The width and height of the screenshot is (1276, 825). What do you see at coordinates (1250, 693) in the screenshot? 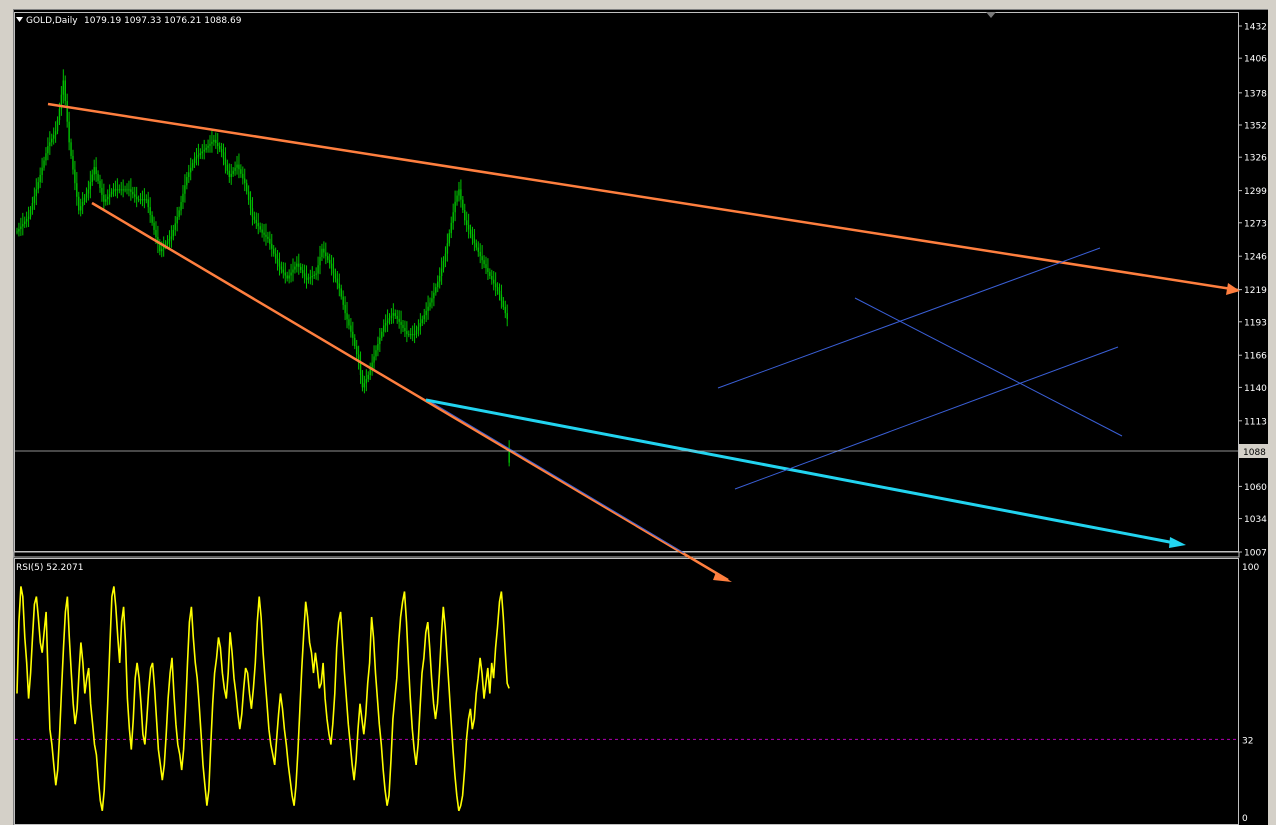
I see `rsi-axis: 100 32 0` at bounding box center [1250, 693].